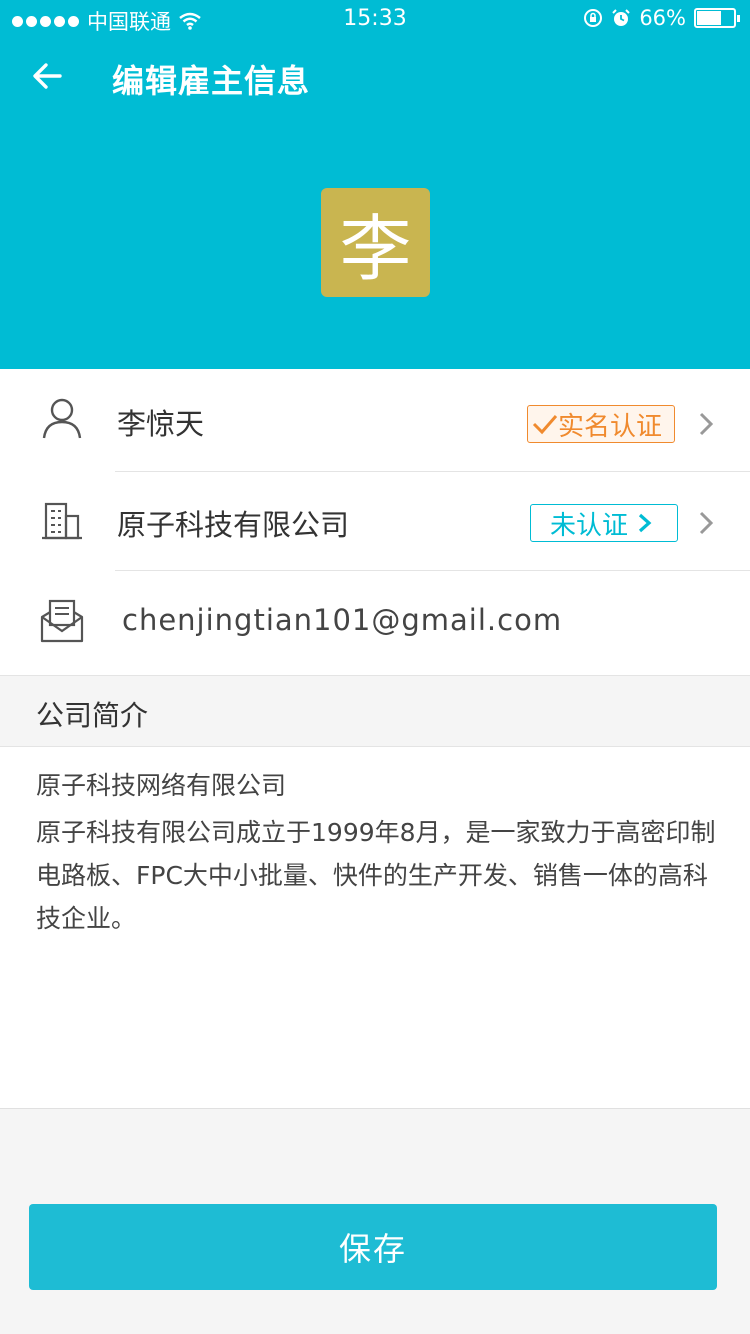 The height and width of the screenshot is (1334, 750). I want to click on email-text: chenjingtian101@gmail.com, so click(342, 620).